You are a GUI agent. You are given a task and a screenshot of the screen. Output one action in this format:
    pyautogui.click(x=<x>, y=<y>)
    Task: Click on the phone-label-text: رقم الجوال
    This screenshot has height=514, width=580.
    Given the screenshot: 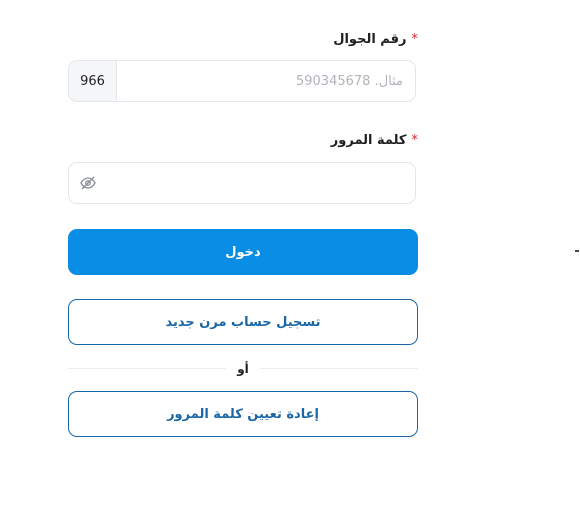 What is the action you would take?
    pyautogui.click(x=370, y=39)
    